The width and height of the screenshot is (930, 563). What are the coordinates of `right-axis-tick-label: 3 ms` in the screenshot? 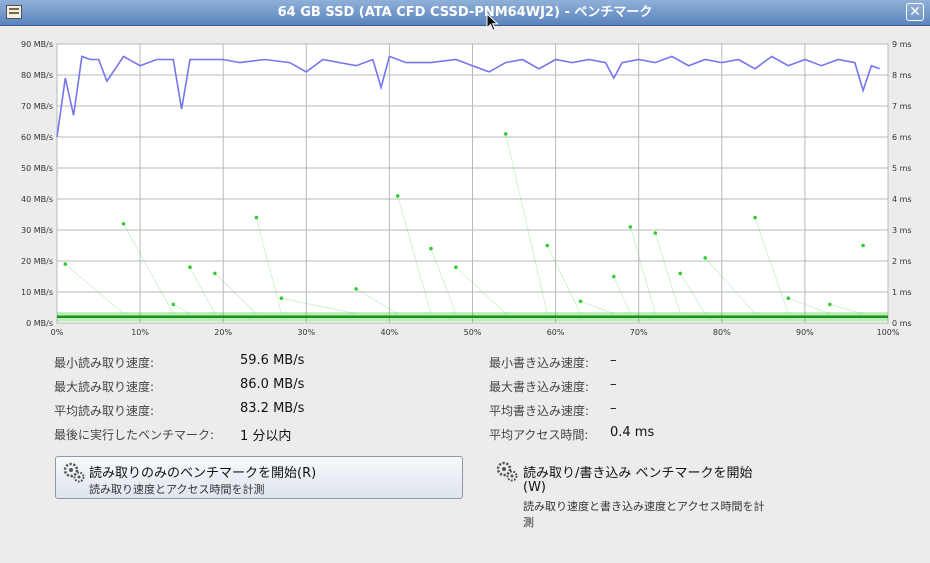 It's located at (902, 230).